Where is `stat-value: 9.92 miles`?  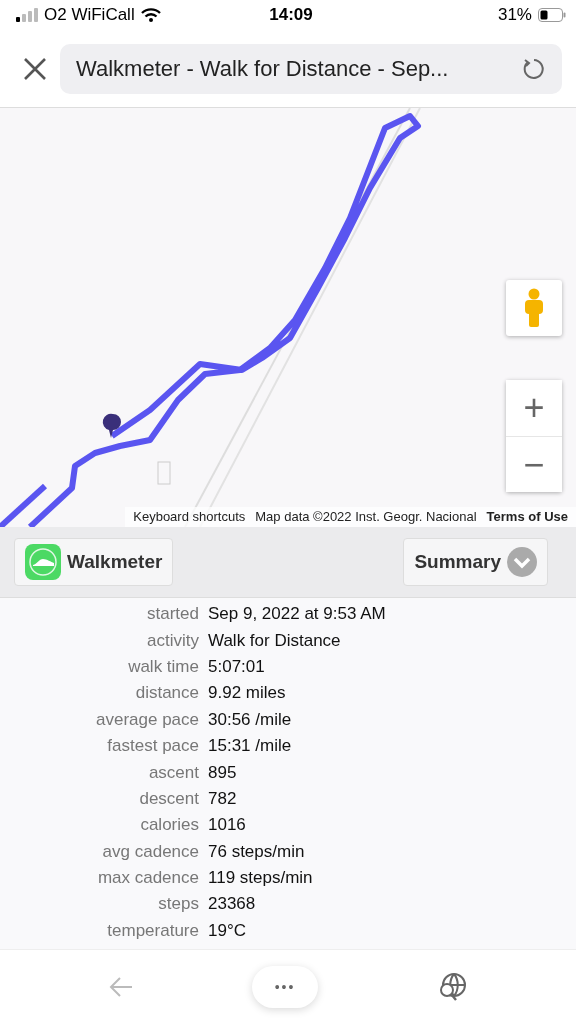
stat-value: 9.92 miles is located at coordinates (247, 693).